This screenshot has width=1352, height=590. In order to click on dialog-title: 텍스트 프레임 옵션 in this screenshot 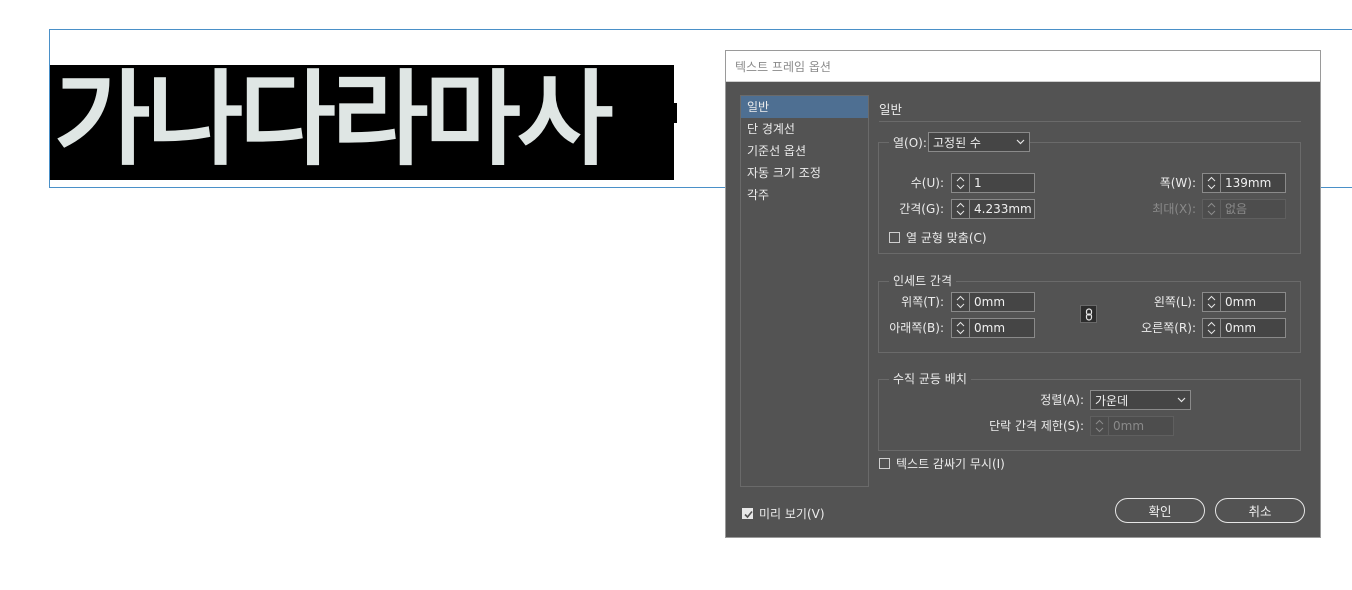, I will do `click(783, 67)`.